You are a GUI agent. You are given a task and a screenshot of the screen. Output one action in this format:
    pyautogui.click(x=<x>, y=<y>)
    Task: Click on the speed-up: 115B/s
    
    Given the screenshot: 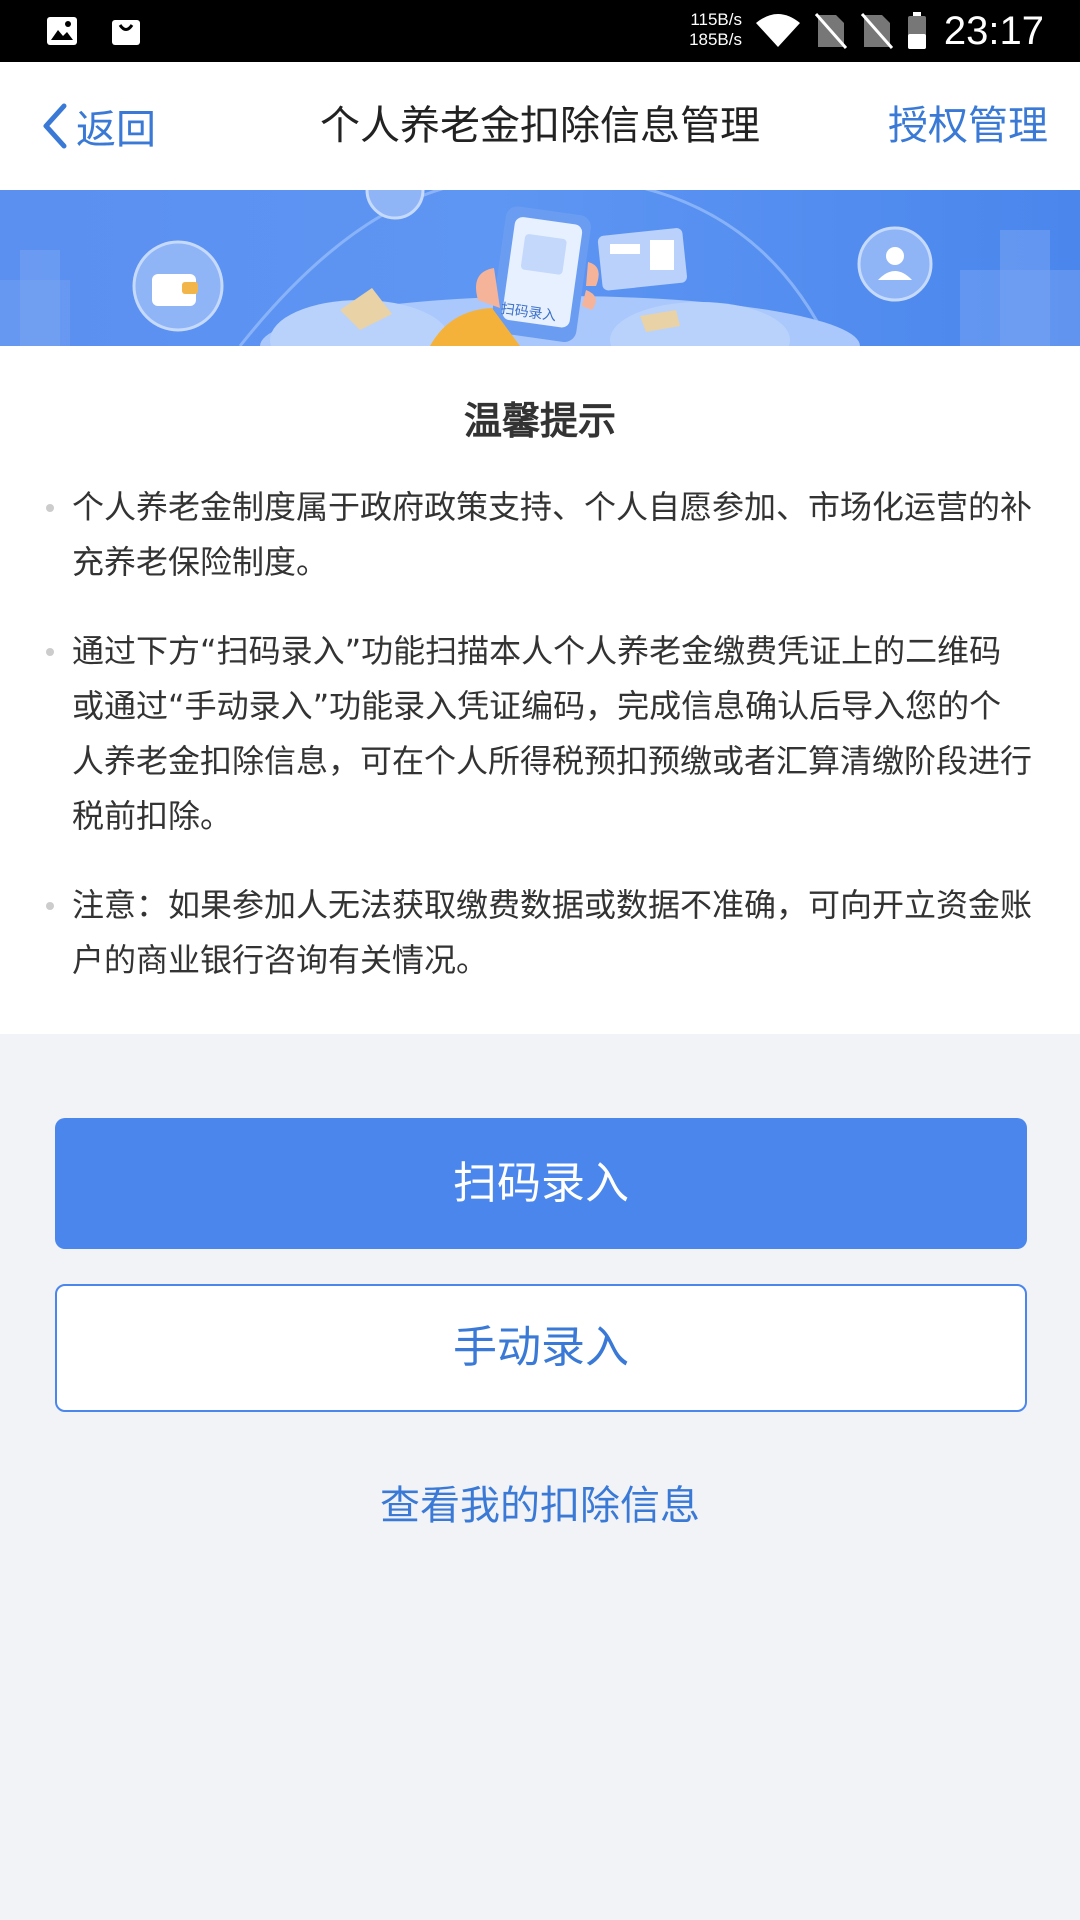 What is the action you would take?
    pyautogui.click(x=716, y=19)
    